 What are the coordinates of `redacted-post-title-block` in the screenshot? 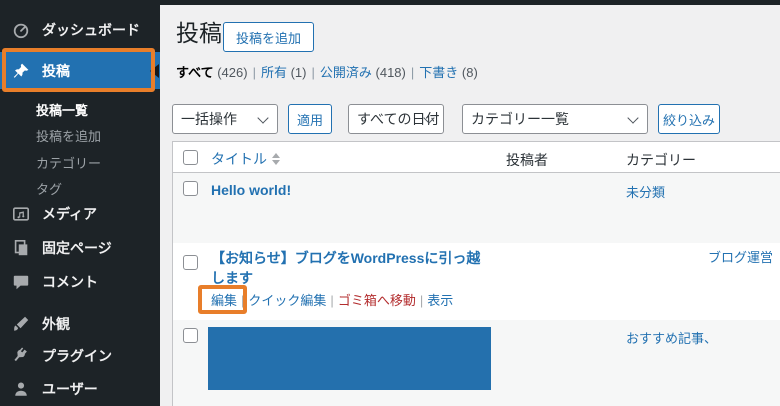 It's located at (349, 358).